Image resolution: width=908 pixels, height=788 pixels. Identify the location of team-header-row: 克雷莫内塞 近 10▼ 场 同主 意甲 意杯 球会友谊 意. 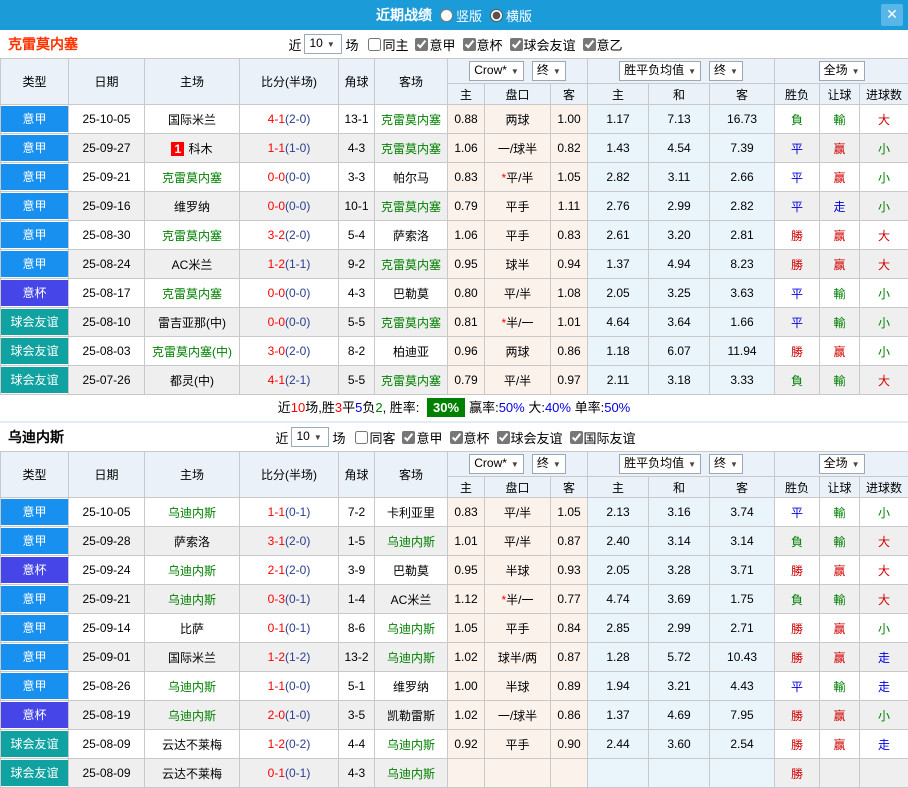
(454, 44).